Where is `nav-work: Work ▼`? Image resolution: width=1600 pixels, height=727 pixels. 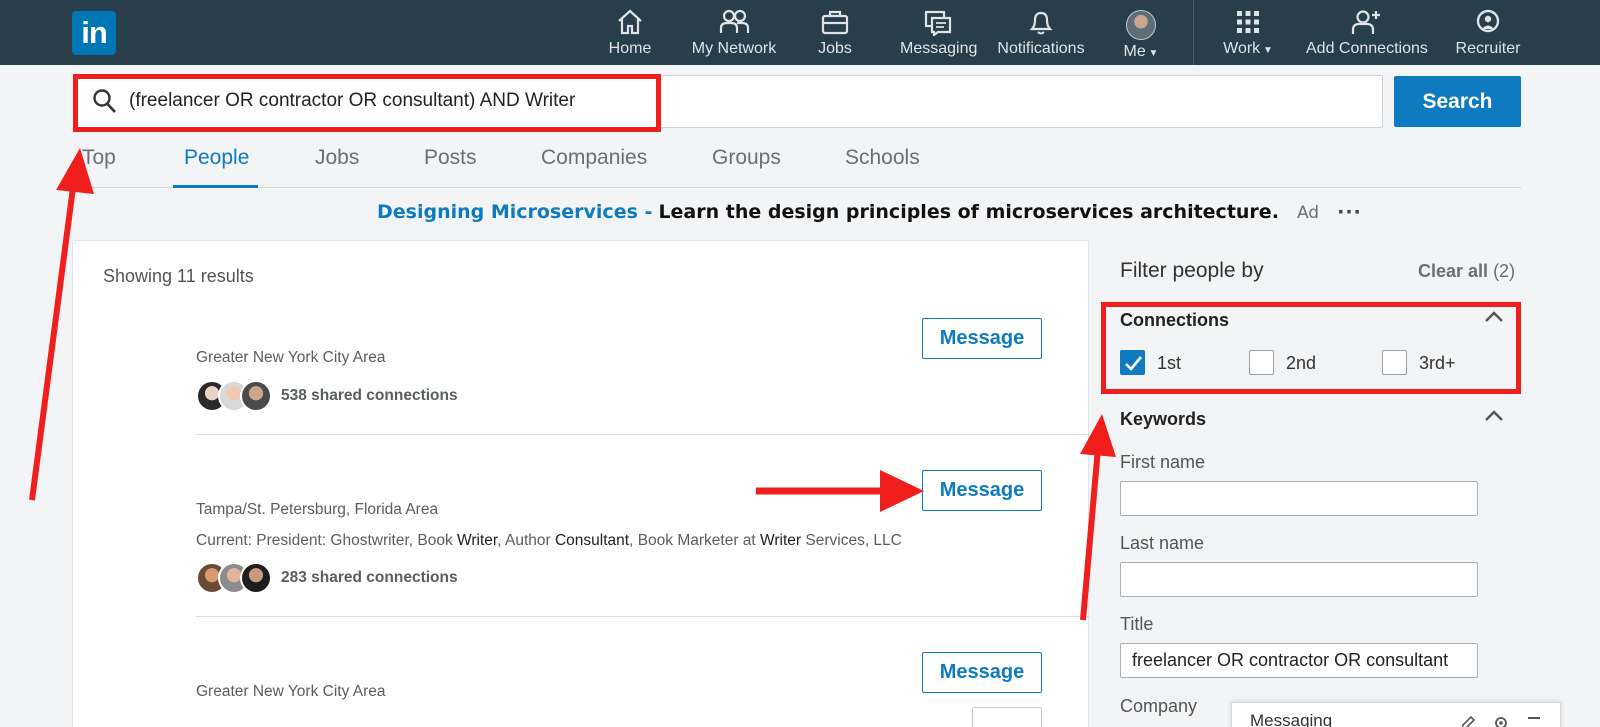
nav-work: Work ▼ is located at coordinates (1248, 34).